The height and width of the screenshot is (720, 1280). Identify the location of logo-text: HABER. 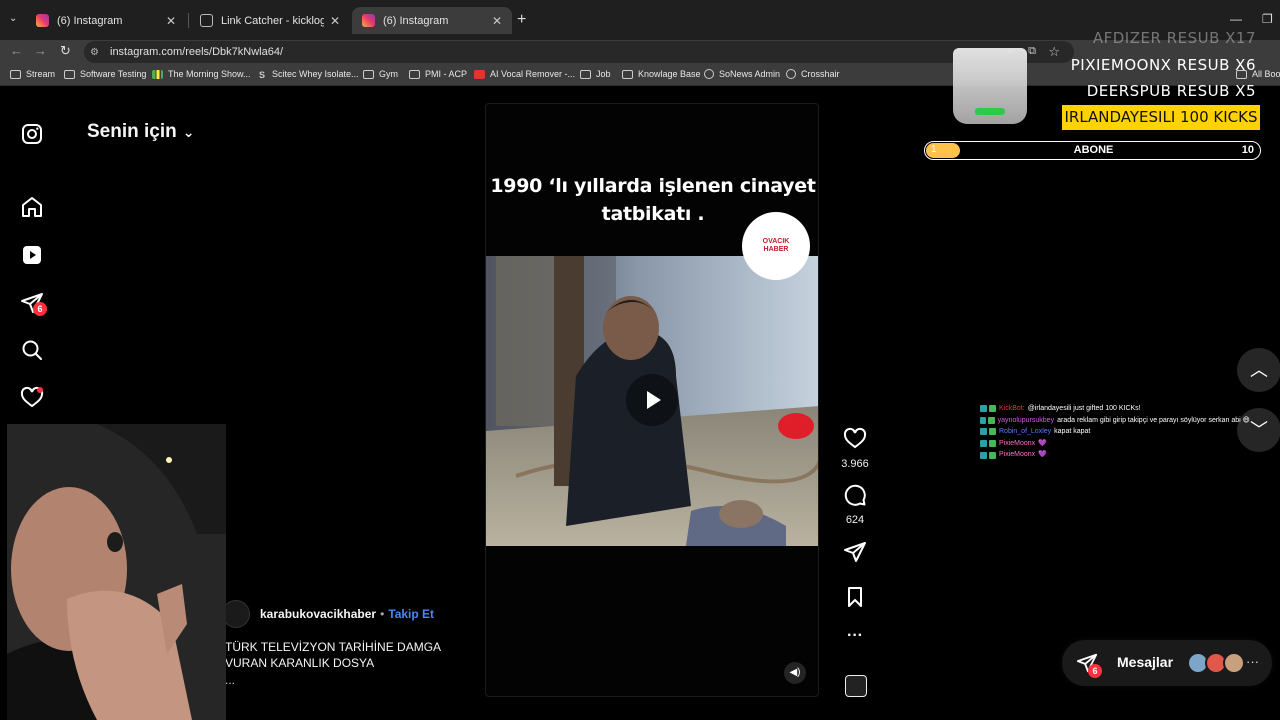
(776, 249).